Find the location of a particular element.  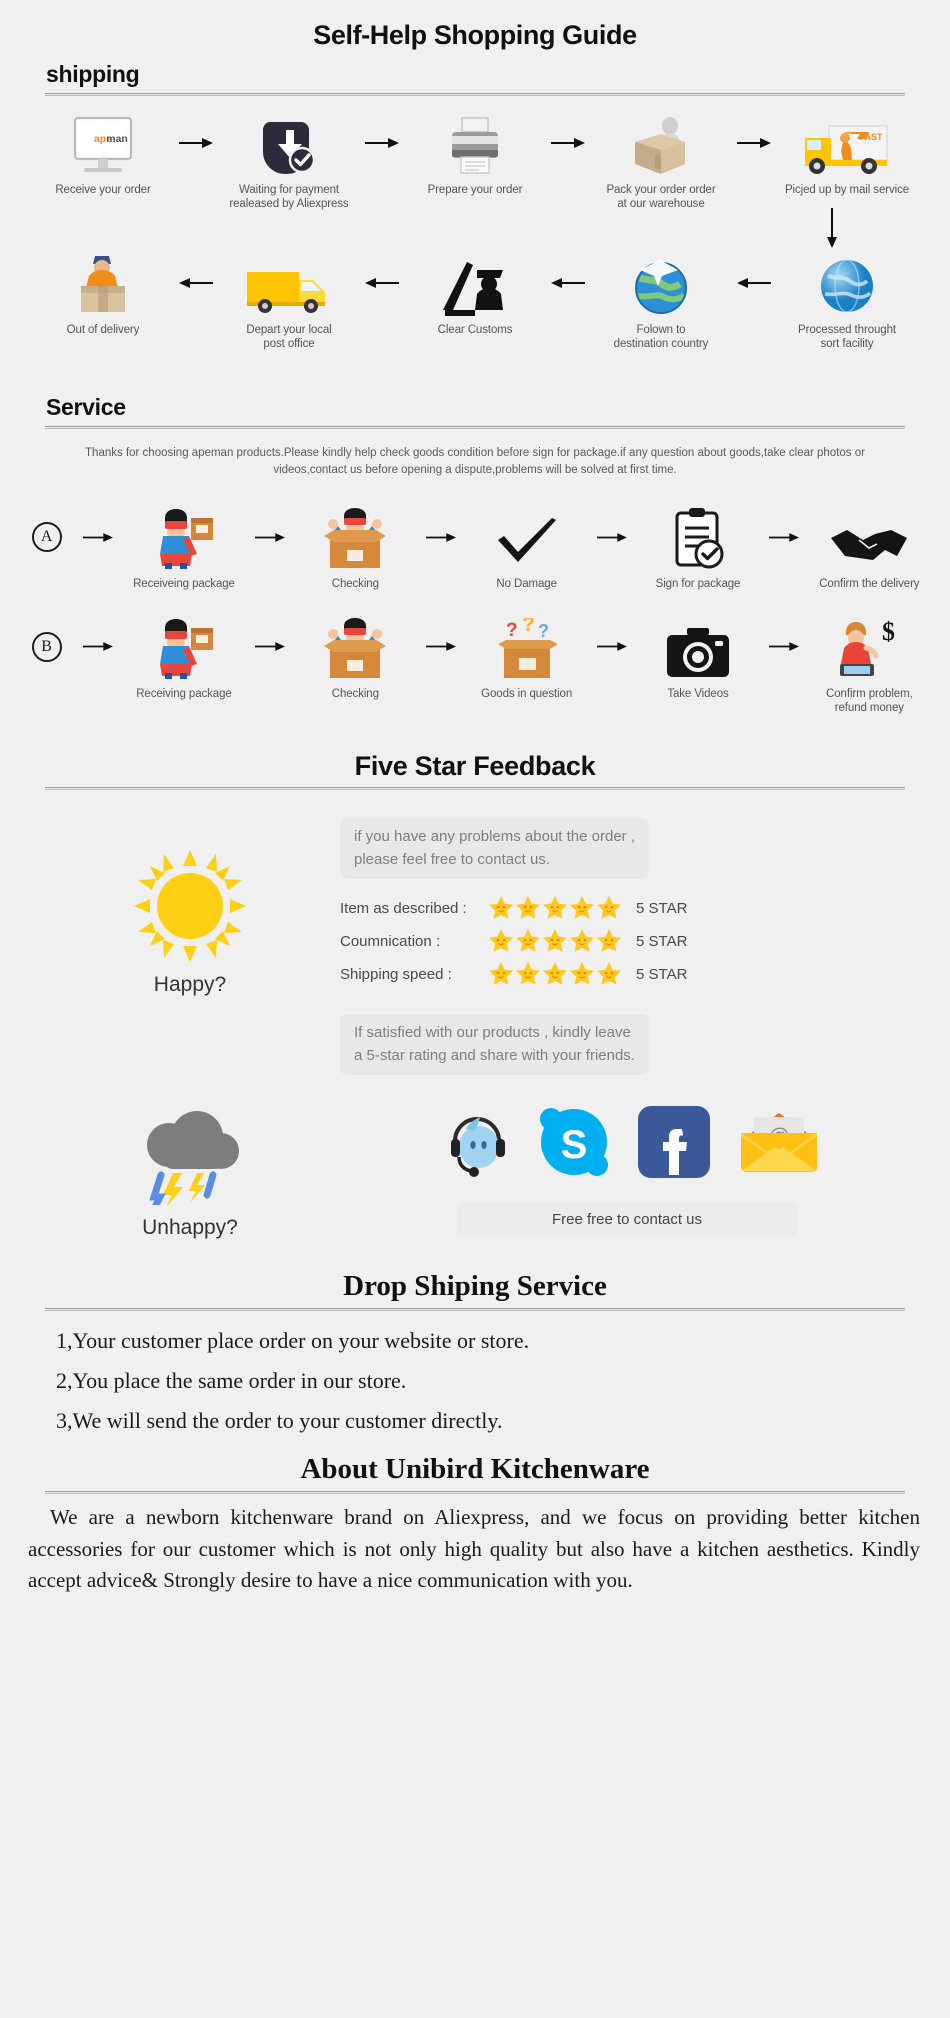

shipping-step-prepare-order: Prepare your order is located at coordinates (475, 153).